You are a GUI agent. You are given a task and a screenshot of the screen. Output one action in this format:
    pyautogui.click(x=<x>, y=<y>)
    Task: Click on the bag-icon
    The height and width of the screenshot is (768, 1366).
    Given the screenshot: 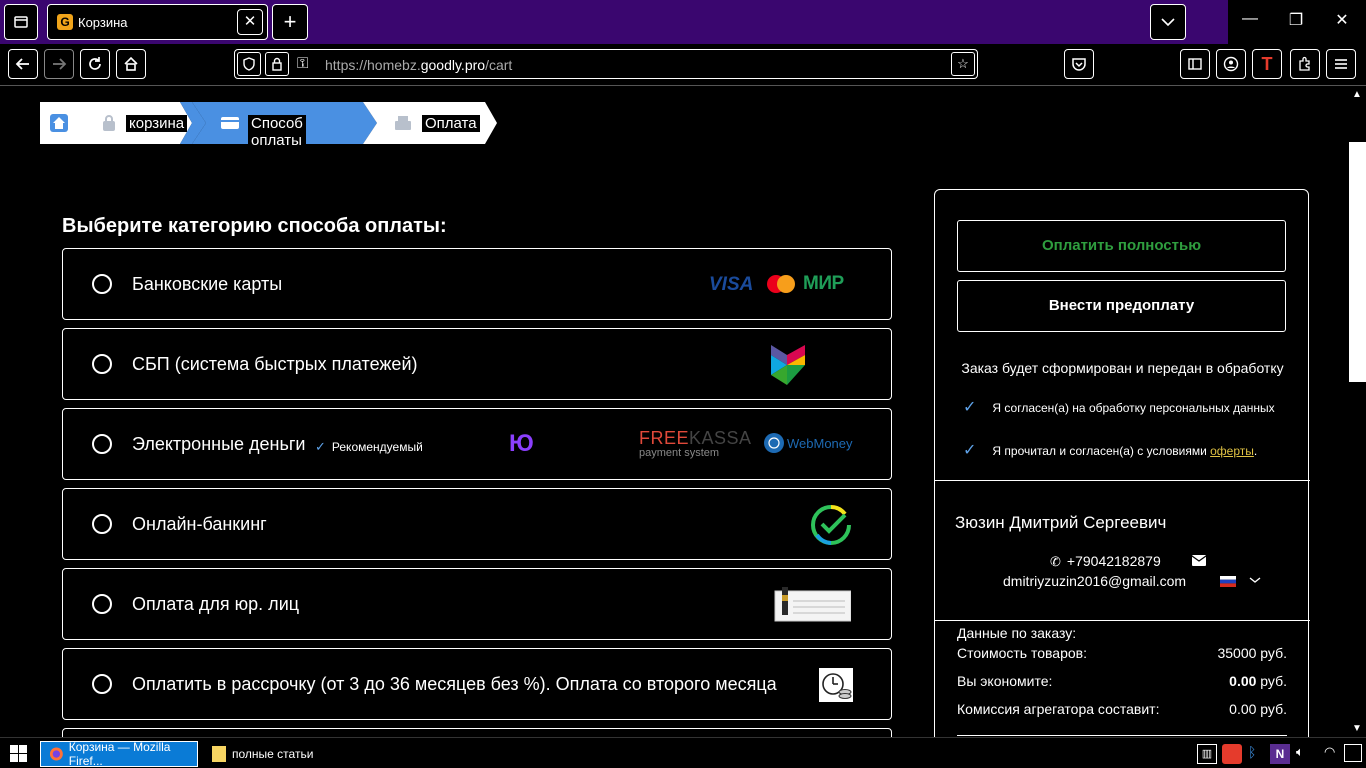 What is the action you would take?
    pyautogui.click(x=109, y=123)
    